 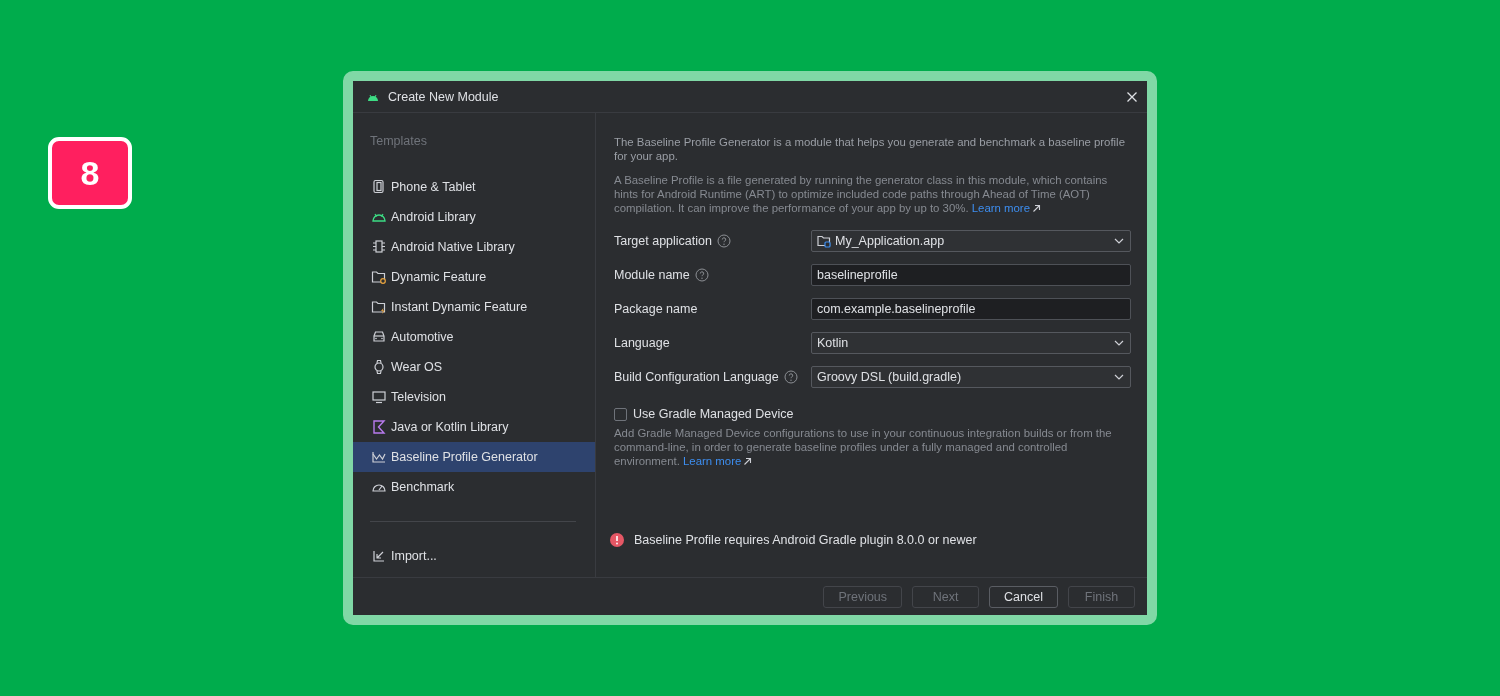 What do you see at coordinates (379, 397) in the screenshot?
I see `monitor-icon` at bounding box center [379, 397].